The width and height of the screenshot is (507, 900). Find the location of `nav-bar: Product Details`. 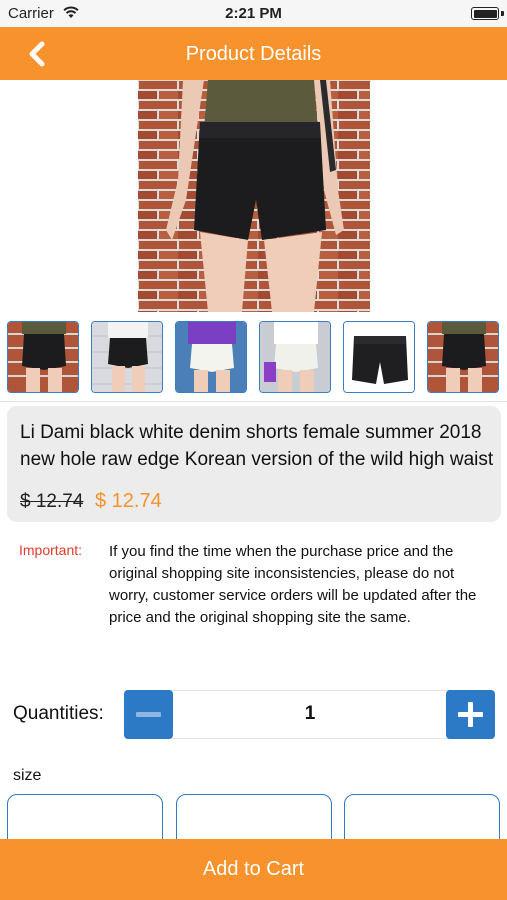

nav-bar: Product Details is located at coordinates (253, 53).